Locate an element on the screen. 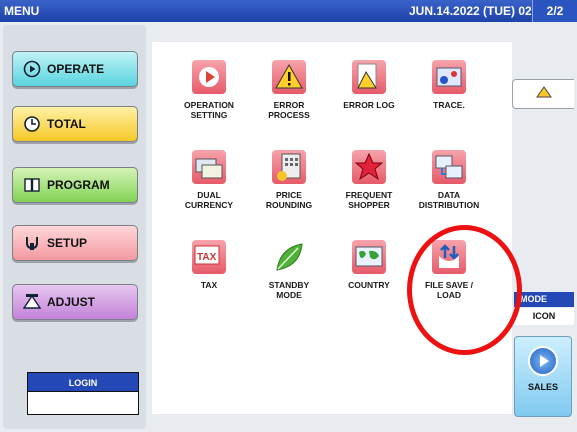  frequent-shopper-item: FREQUENT SHOPPER is located at coordinates (369, 180).